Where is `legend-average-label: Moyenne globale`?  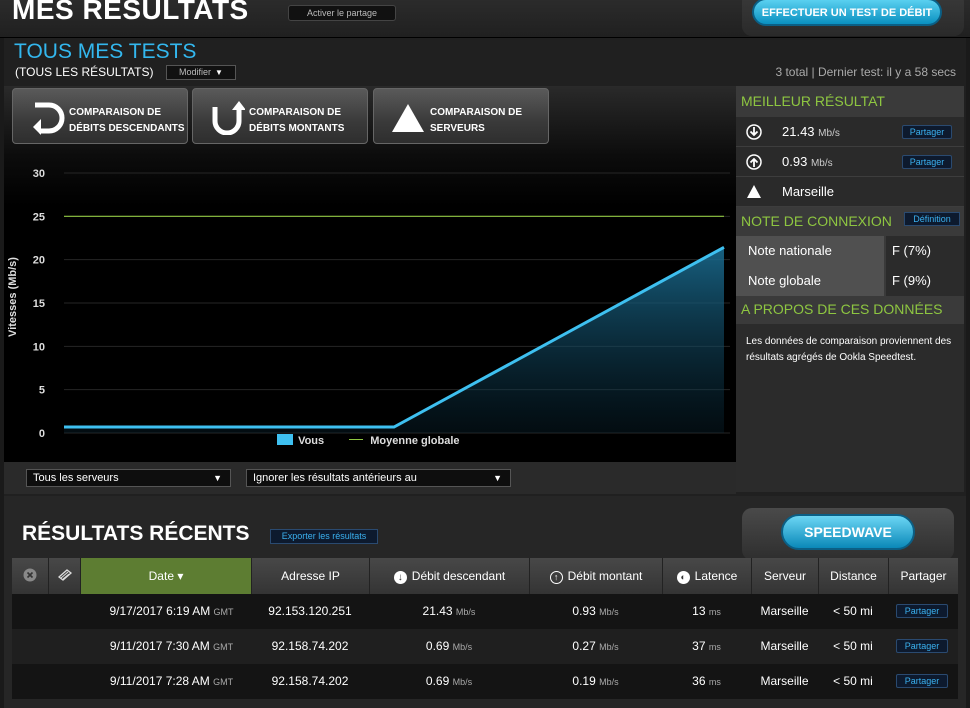 legend-average-label: Moyenne globale is located at coordinates (415, 441).